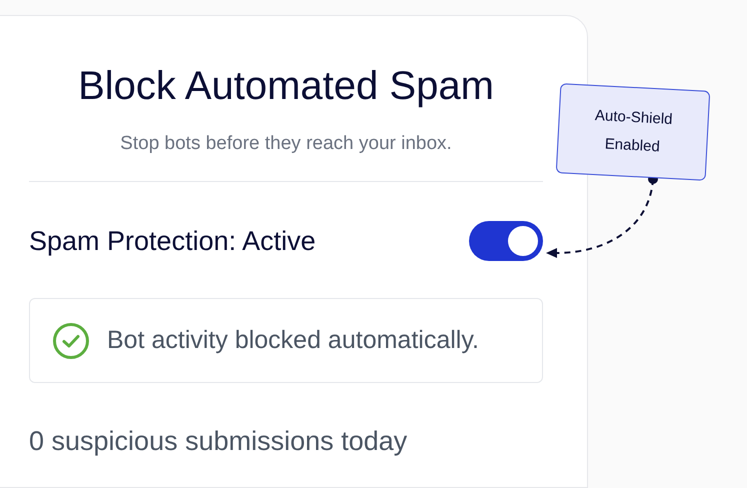 Image resolution: width=747 pixels, height=488 pixels. I want to click on card-subtitle: Stop bots before they reach your inbox., so click(286, 144).